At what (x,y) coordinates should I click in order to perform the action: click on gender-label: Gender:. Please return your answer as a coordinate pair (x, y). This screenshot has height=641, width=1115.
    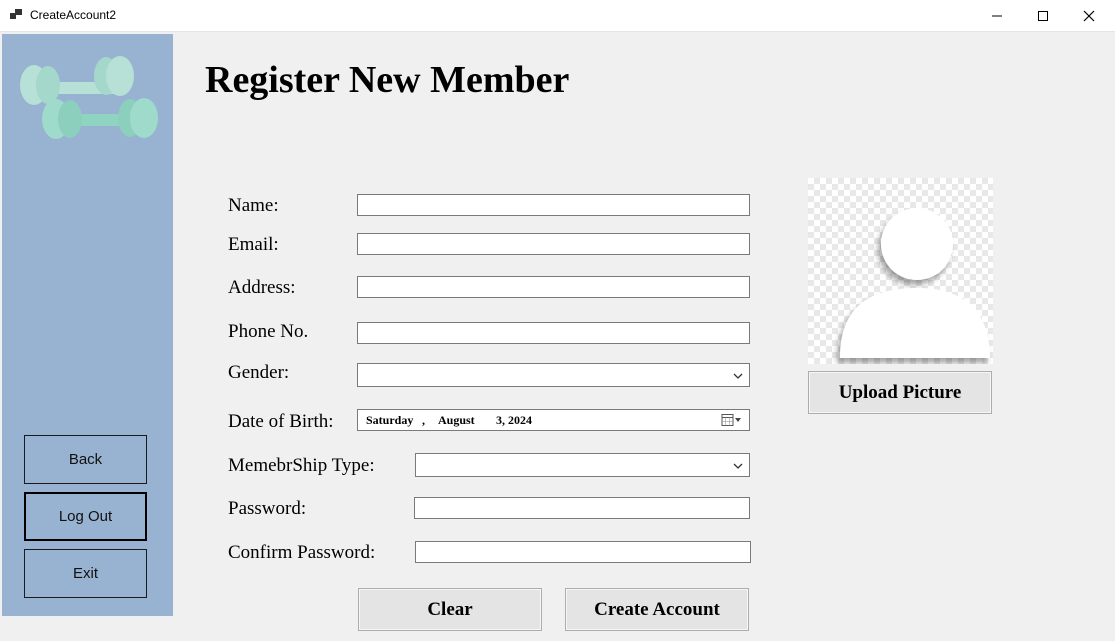
    Looking at the image, I should click on (259, 372).